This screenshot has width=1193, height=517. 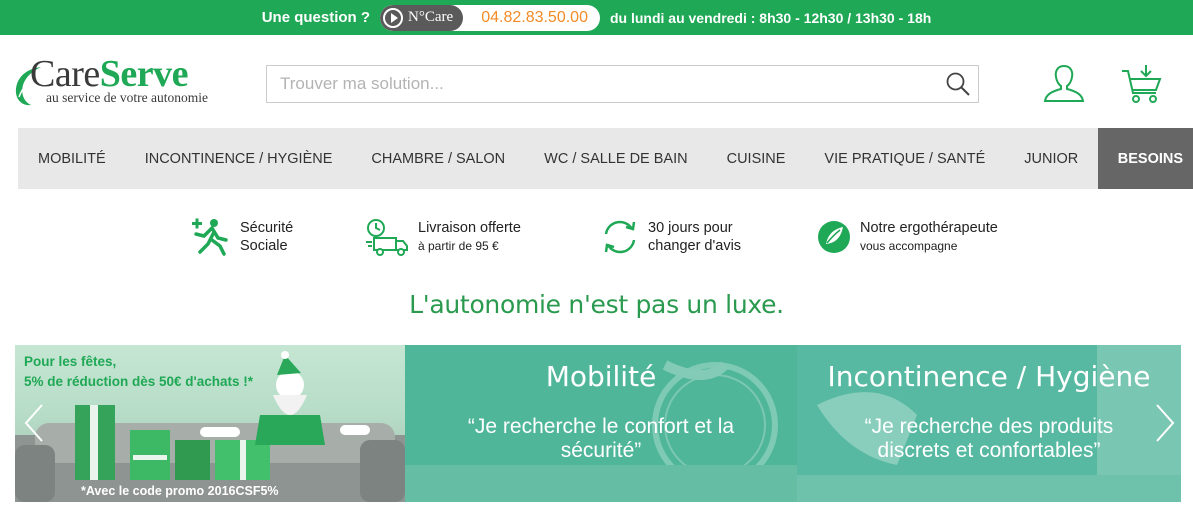 I want to click on feature-livraison-line1: Livraison offerte, so click(x=469, y=228).